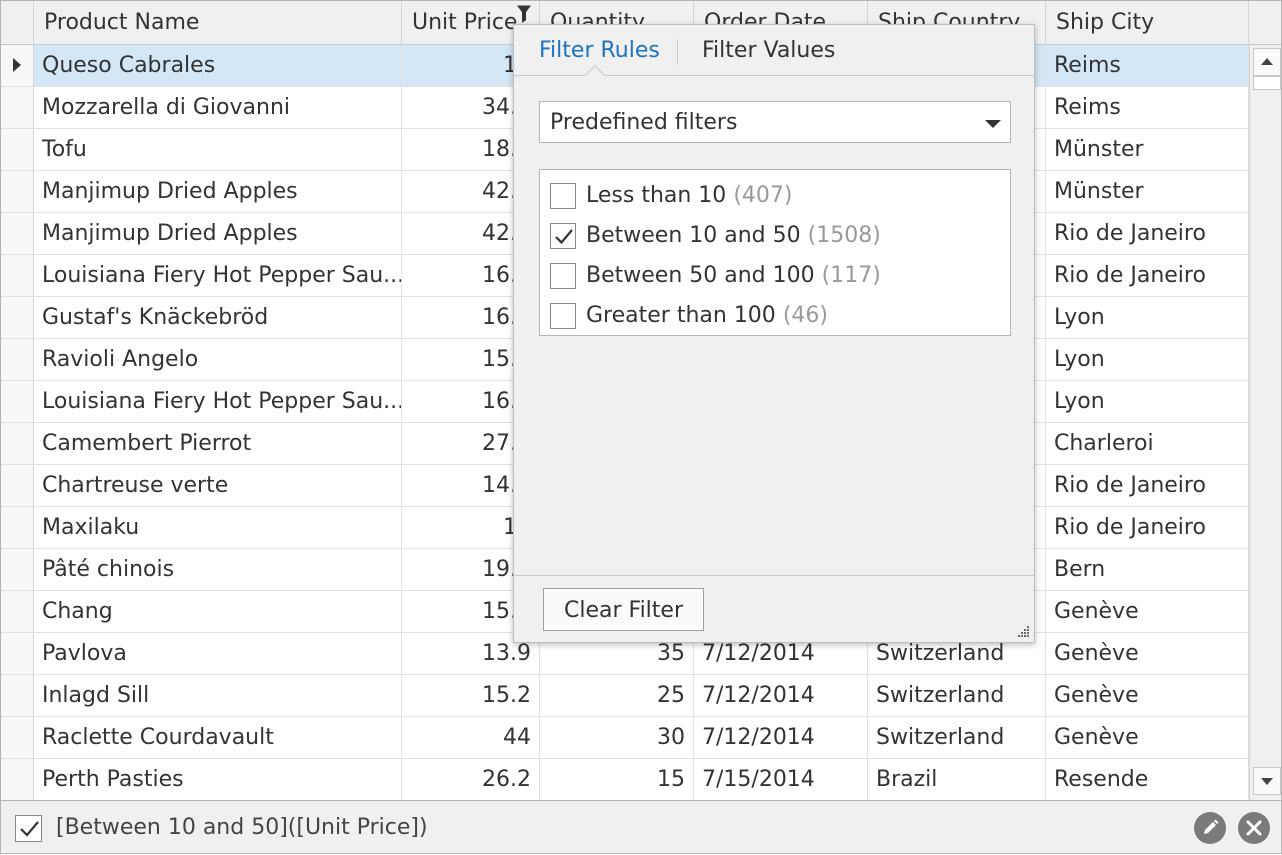 This screenshot has height=855, width=1282. I want to click on edit-filter-button, so click(1210, 828).